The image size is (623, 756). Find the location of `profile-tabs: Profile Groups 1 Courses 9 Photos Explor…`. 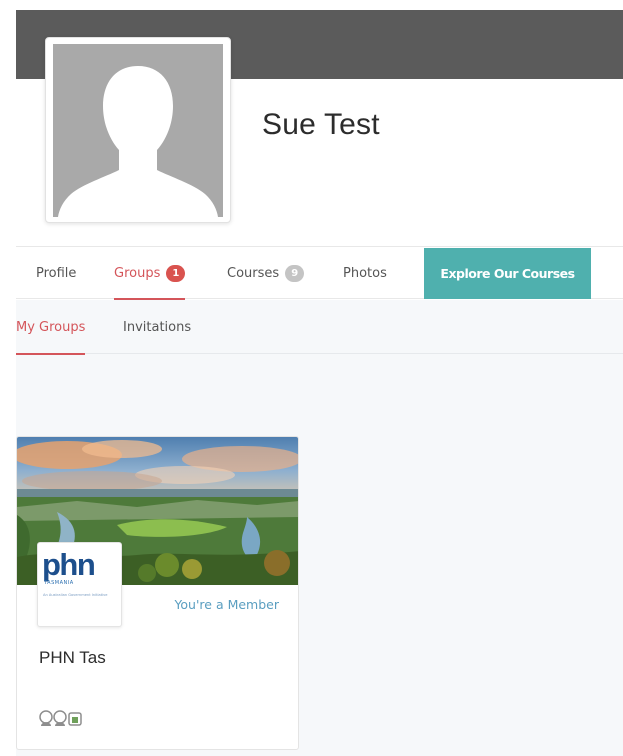

profile-tabs: Profile Groups 1 Courses 9 Photos Explor… is located at coordinates (319, 274).